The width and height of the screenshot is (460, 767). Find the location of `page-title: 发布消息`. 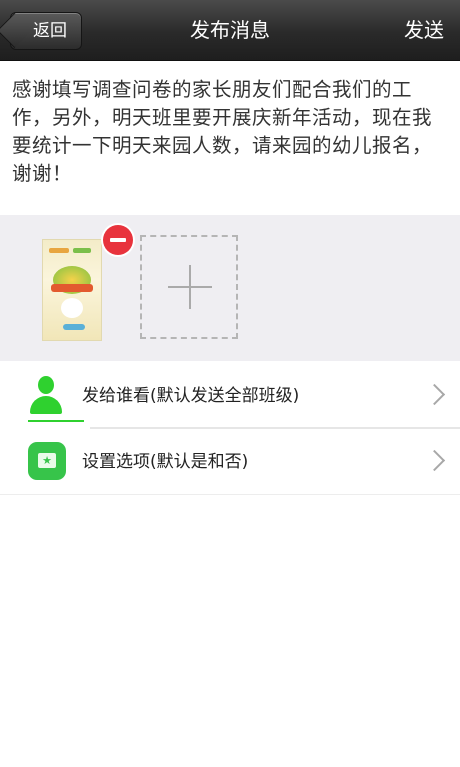

page-title: 发布消息 is located at coordinates (230, 30).